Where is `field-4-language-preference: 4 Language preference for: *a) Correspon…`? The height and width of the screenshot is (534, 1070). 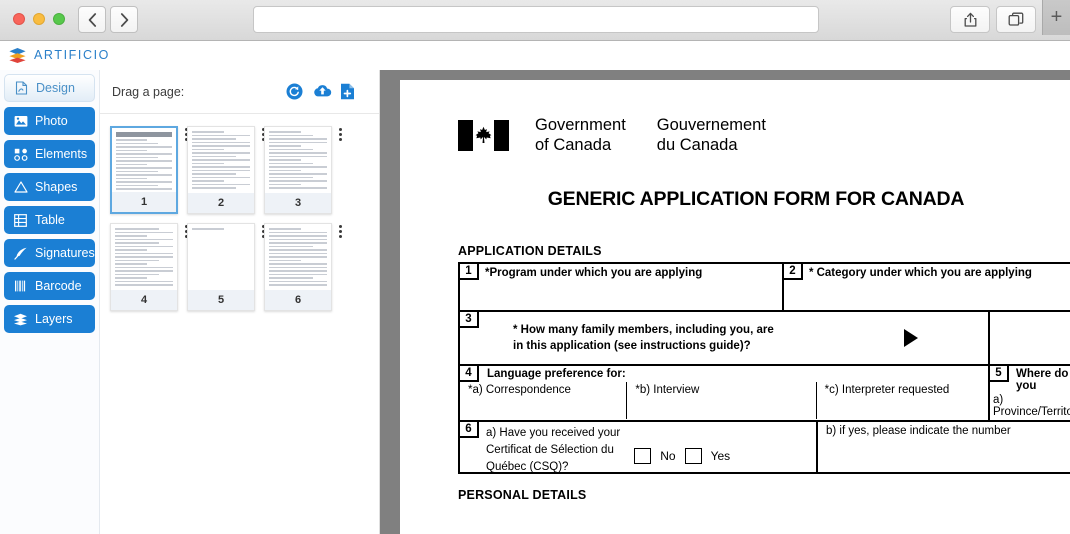
field-4-language-preference: 4 Language preference for: *a) Correspon… is located at coordinates (725, 393).